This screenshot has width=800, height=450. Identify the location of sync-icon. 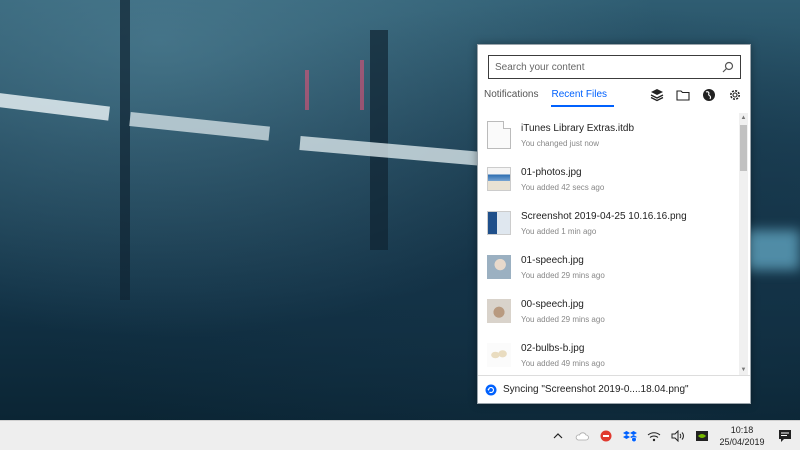
(491, 389).